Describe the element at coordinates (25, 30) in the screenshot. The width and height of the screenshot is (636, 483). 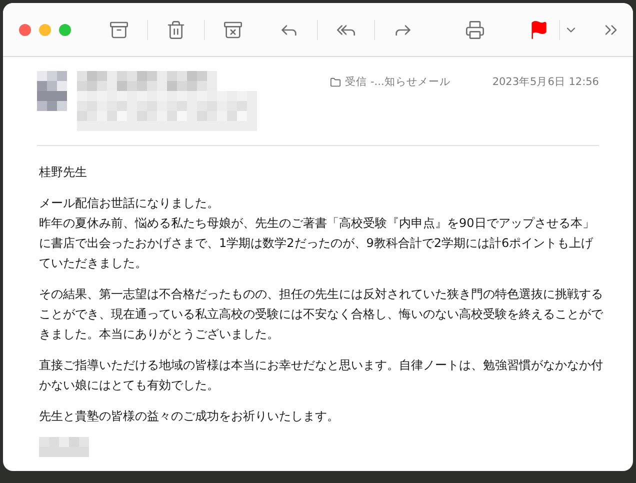
I see `close-button` at that location.